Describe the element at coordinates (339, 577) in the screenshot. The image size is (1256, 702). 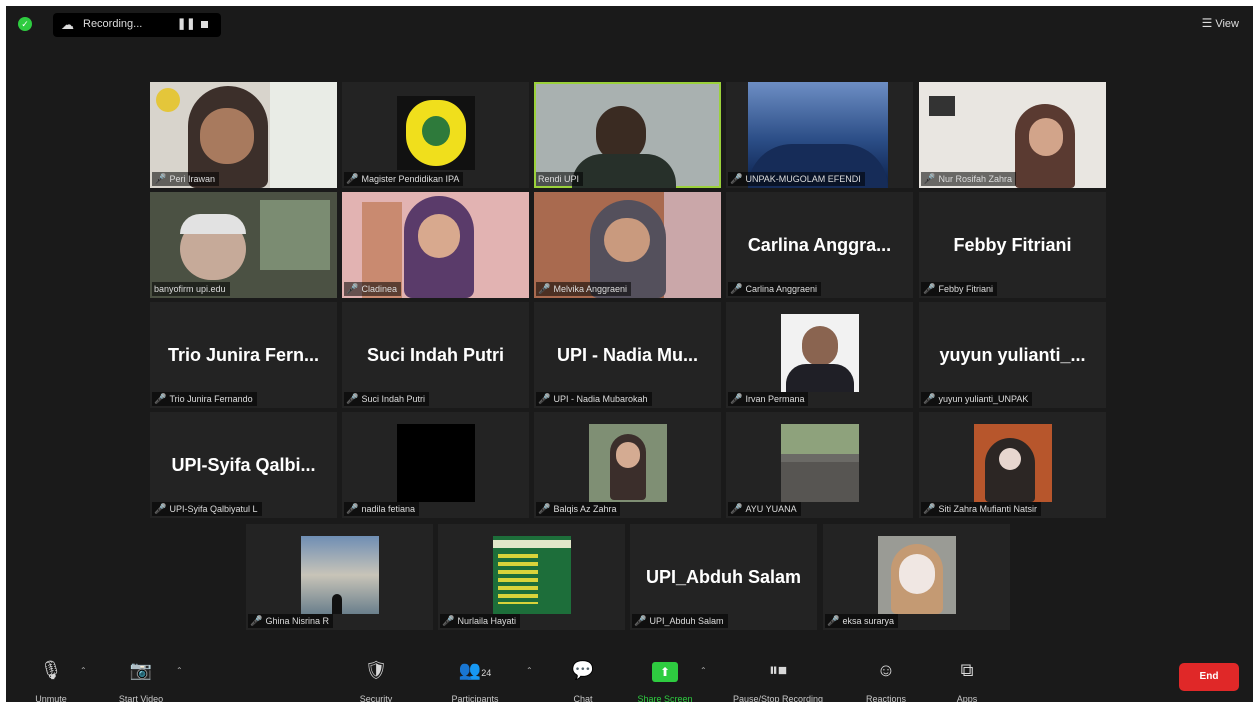
I see `participant-tile: 🎤 Ghina Nisrina R` at that location.